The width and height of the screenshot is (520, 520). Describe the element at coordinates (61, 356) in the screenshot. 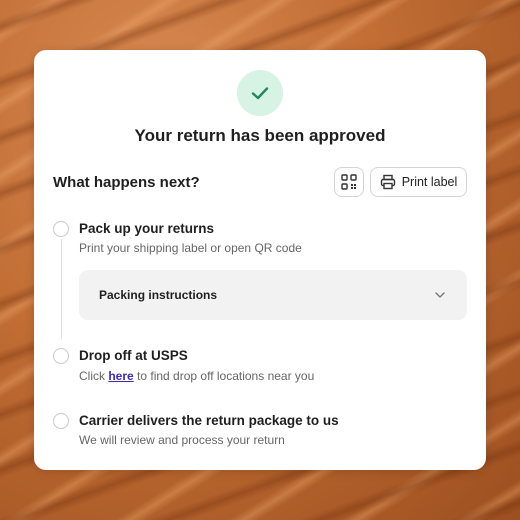

I see `step-2-status-circle` at that location.